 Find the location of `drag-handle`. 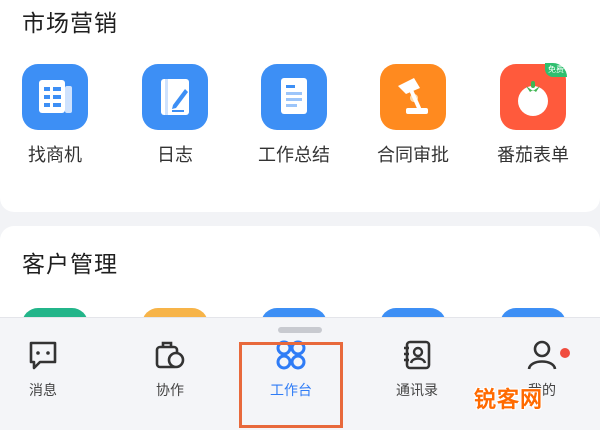

drag-handle is located at coordinates (300, 330).